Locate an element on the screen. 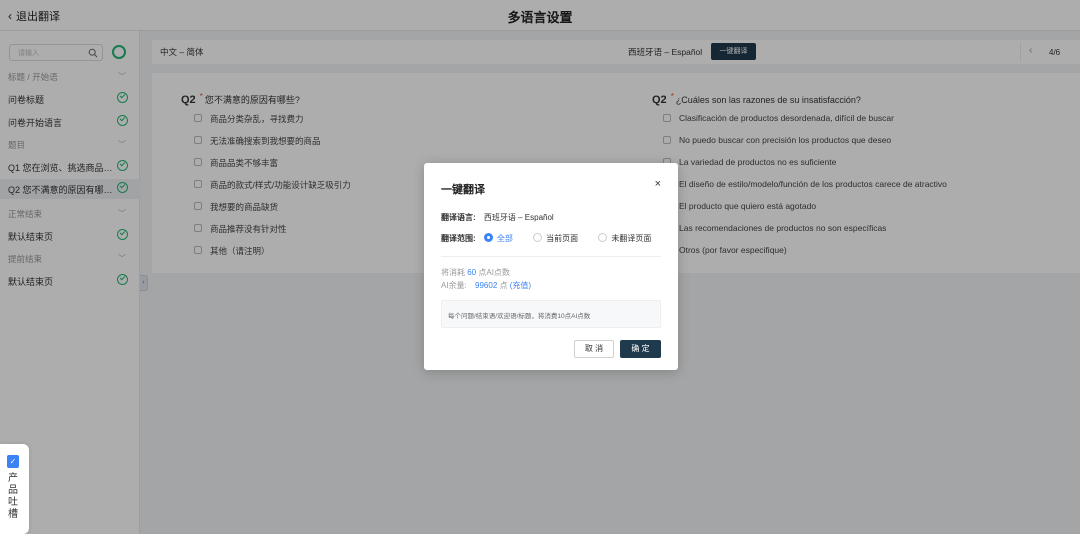 The height and width of the screenshot is (534, 1080). feedback-widget: ✓ 产品吐槽 is located at coordinates (14, 489).